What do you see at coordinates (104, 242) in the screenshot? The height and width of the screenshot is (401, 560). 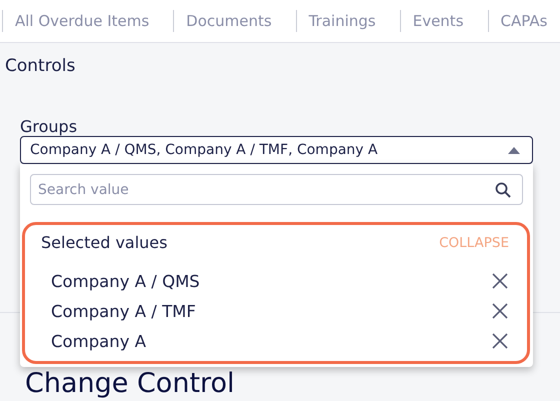 I see `panel-title: Selected values` at bounding box center [104, 242].